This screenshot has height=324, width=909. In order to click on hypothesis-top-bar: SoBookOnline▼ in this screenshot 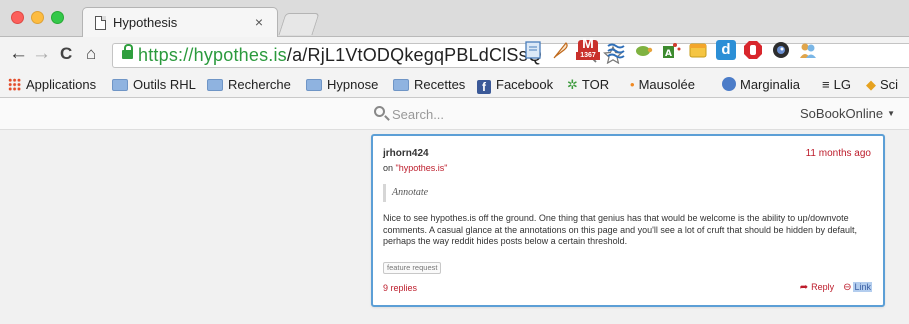, I will do `click(454, 114)`.